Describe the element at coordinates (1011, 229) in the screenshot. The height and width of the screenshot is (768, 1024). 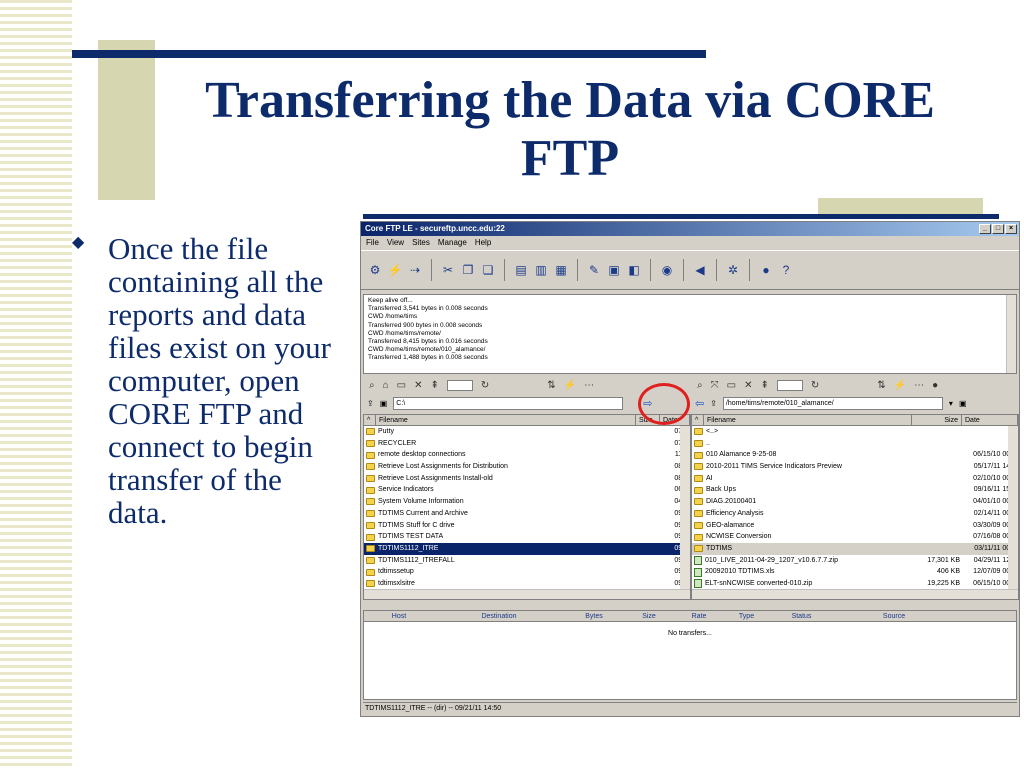
I see `close-button: ×` at that location.